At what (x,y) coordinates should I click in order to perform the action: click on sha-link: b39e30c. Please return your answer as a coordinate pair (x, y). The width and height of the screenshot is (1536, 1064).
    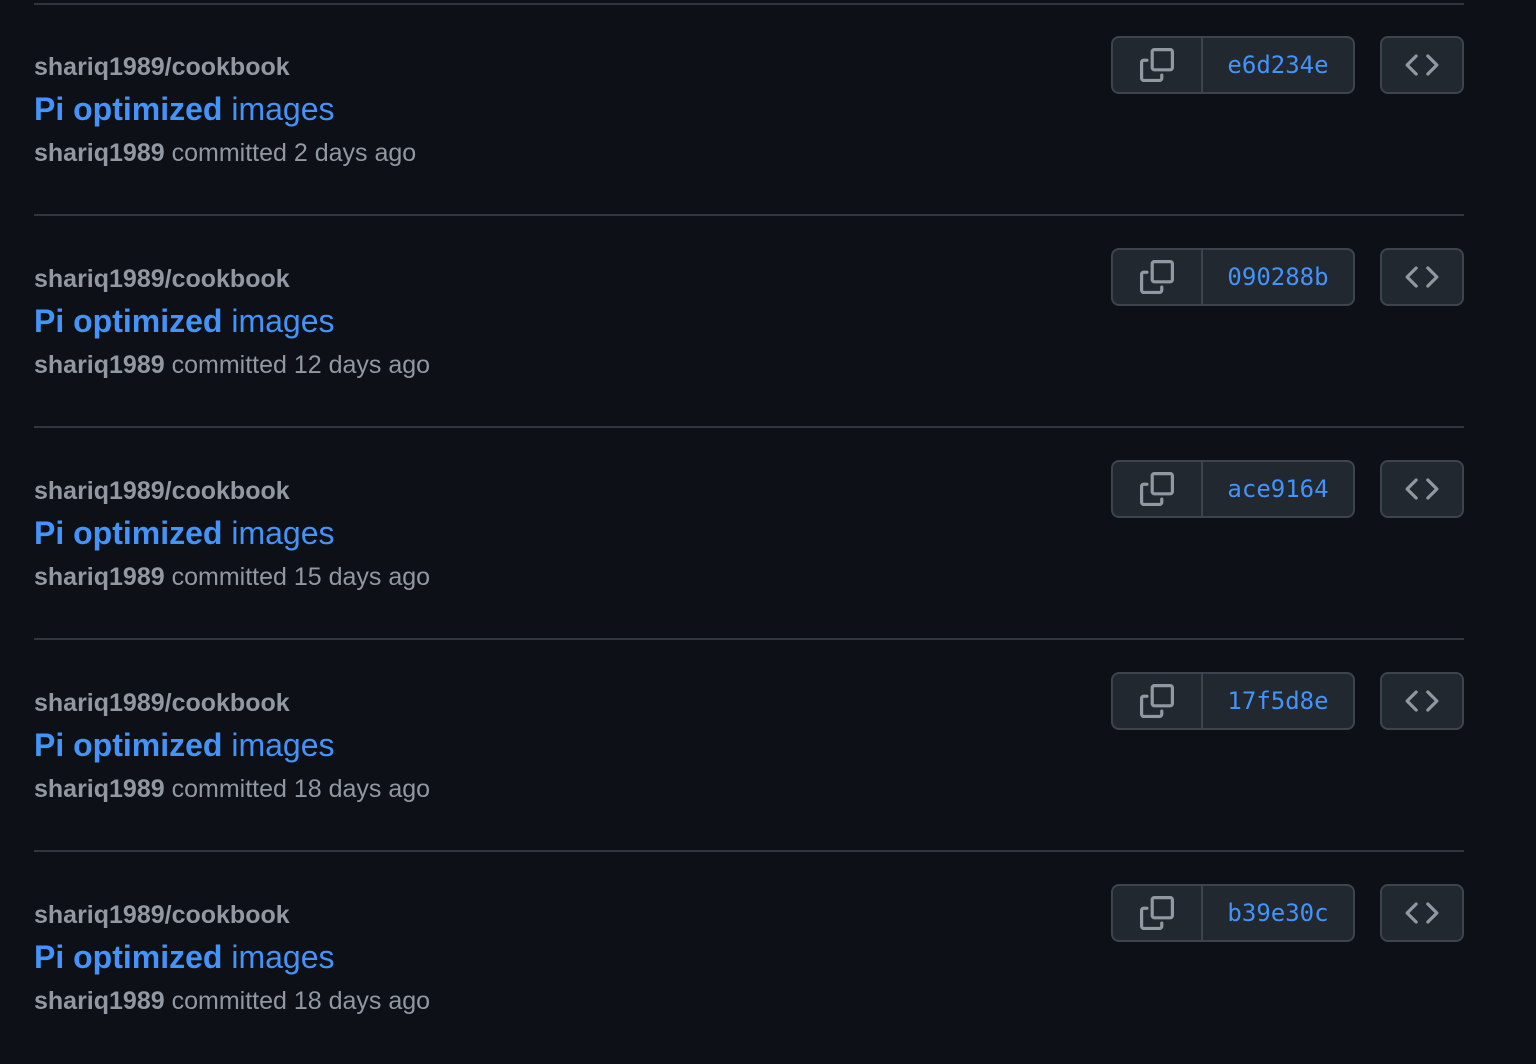
    Looking at the image, I should click on (1278, 913).